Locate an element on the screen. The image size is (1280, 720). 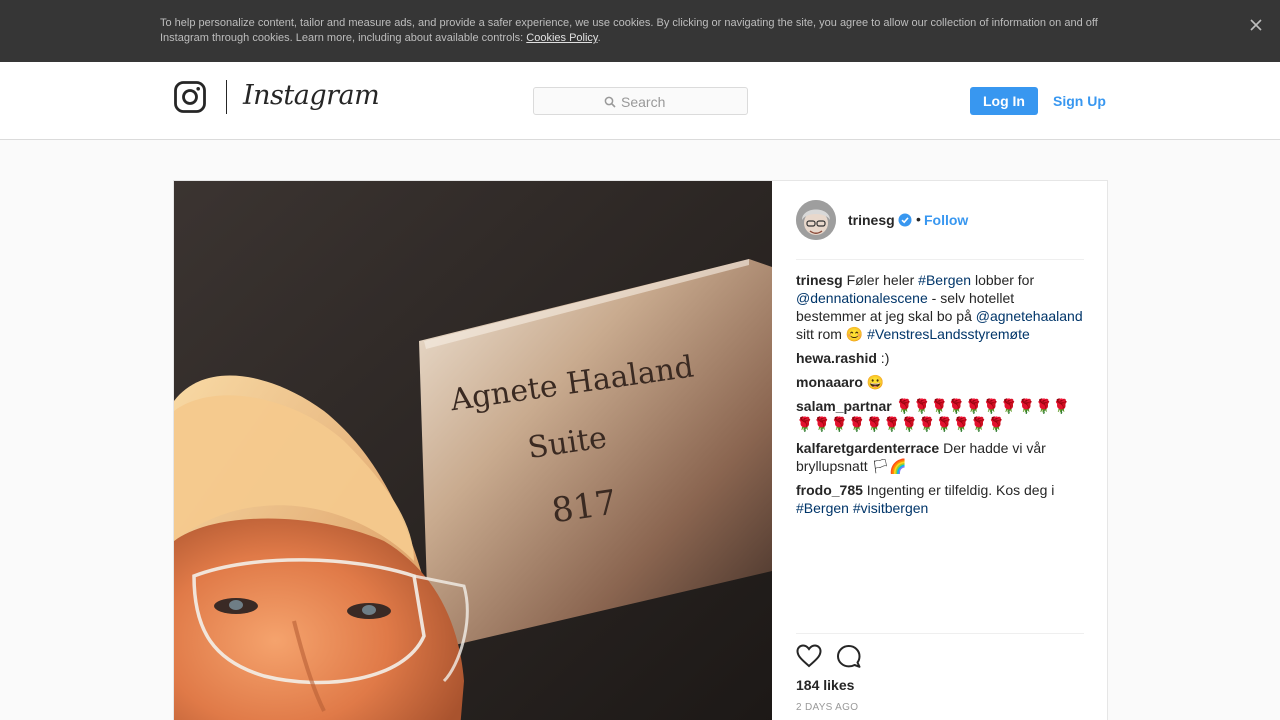
caption-text: Føler heler is located at coordinates (880, 280).